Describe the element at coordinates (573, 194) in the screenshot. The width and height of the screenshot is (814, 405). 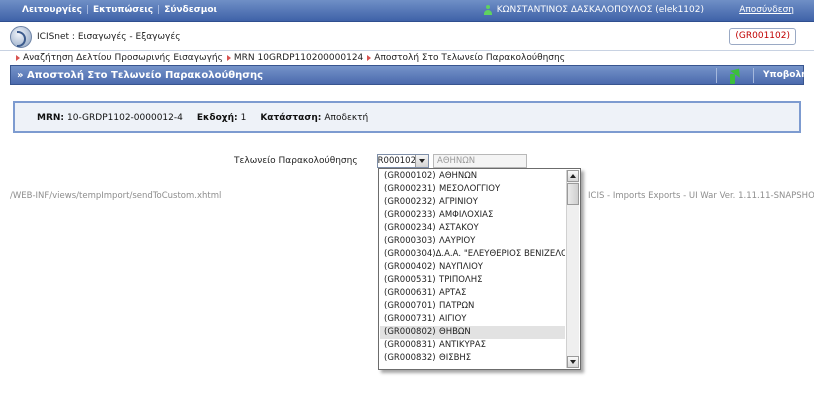
I see `scrollbar-thumb` at that location.